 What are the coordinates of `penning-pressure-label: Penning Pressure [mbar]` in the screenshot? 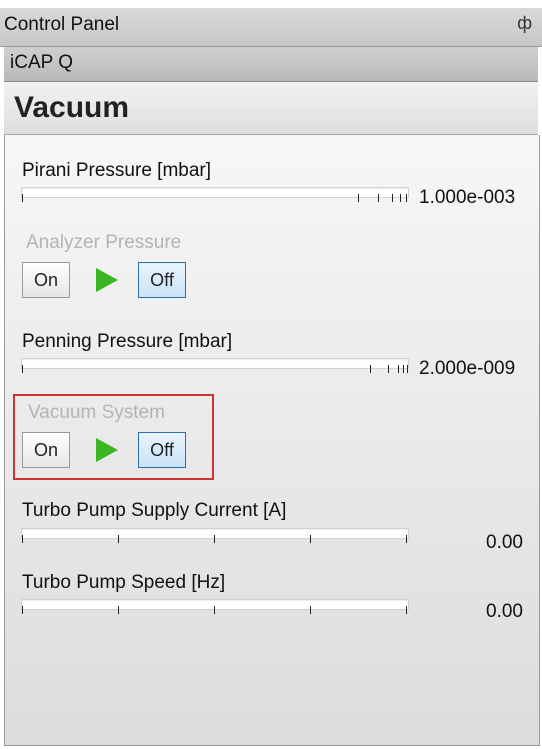 It's located at (127, 341).